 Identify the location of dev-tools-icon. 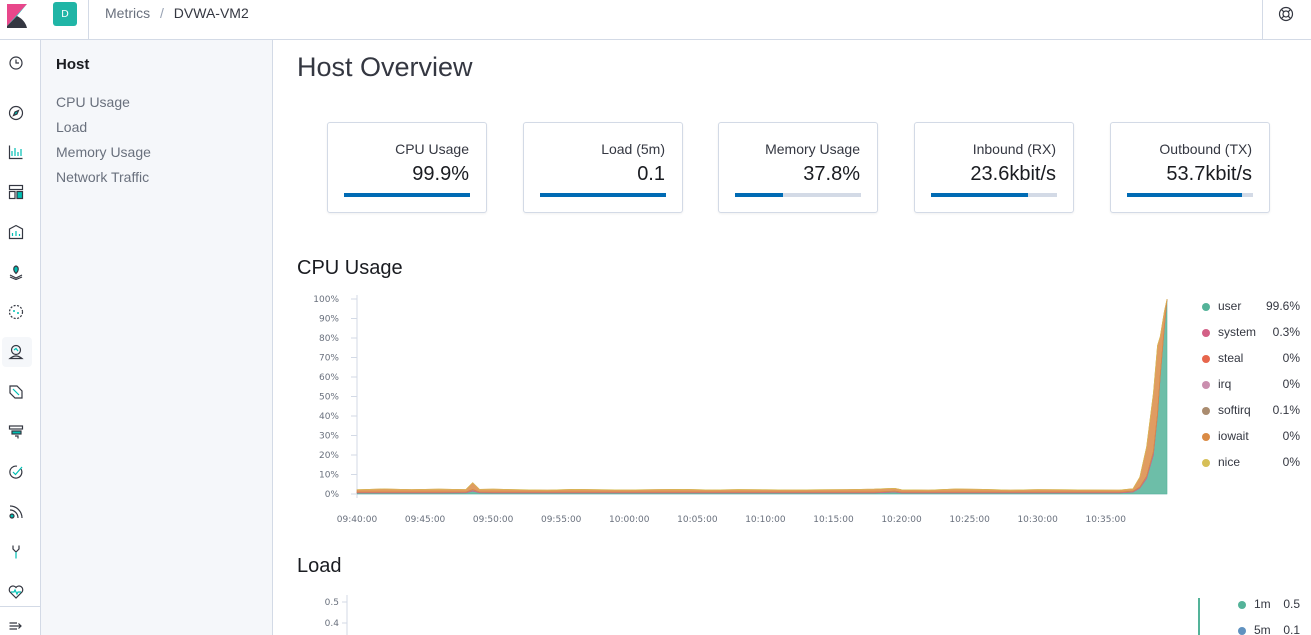
(16, 552).